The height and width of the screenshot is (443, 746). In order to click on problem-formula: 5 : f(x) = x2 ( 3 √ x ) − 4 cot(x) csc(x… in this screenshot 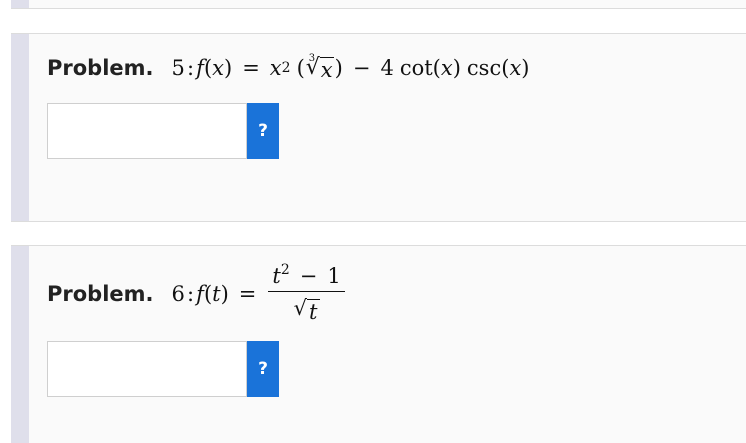, I will do `click(350, 67)`.